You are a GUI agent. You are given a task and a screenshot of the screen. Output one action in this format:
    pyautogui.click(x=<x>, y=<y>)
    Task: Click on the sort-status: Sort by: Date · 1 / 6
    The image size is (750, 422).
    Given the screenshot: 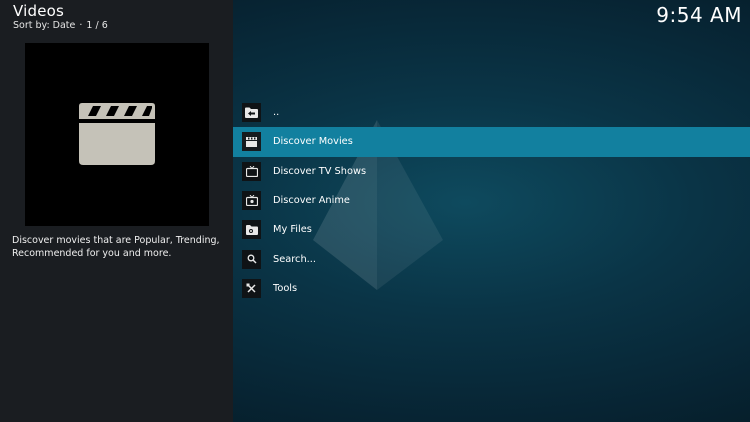 What is the action you would take?
    pyautogui.click(x=60, y=25)
    